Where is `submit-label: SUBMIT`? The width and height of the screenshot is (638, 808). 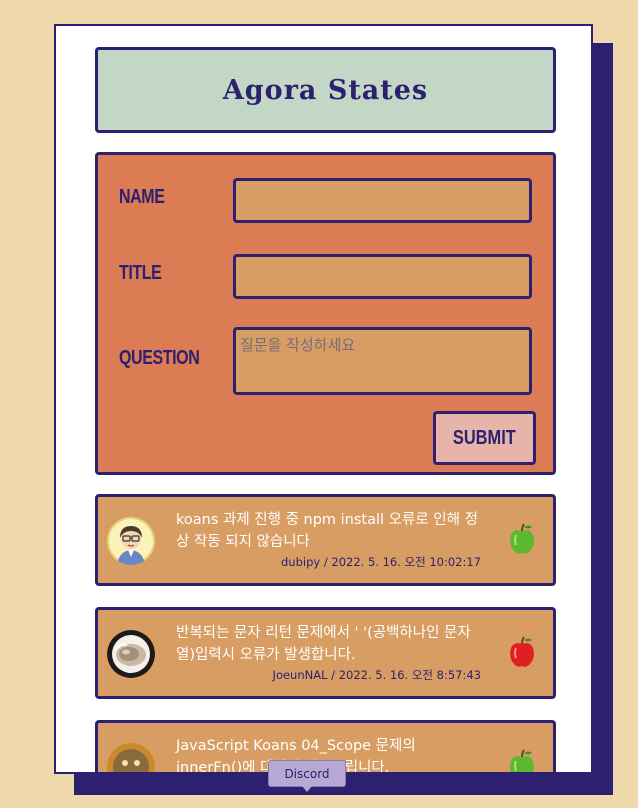
submit-label: SUBMIT is located at coordinates (484, 437).